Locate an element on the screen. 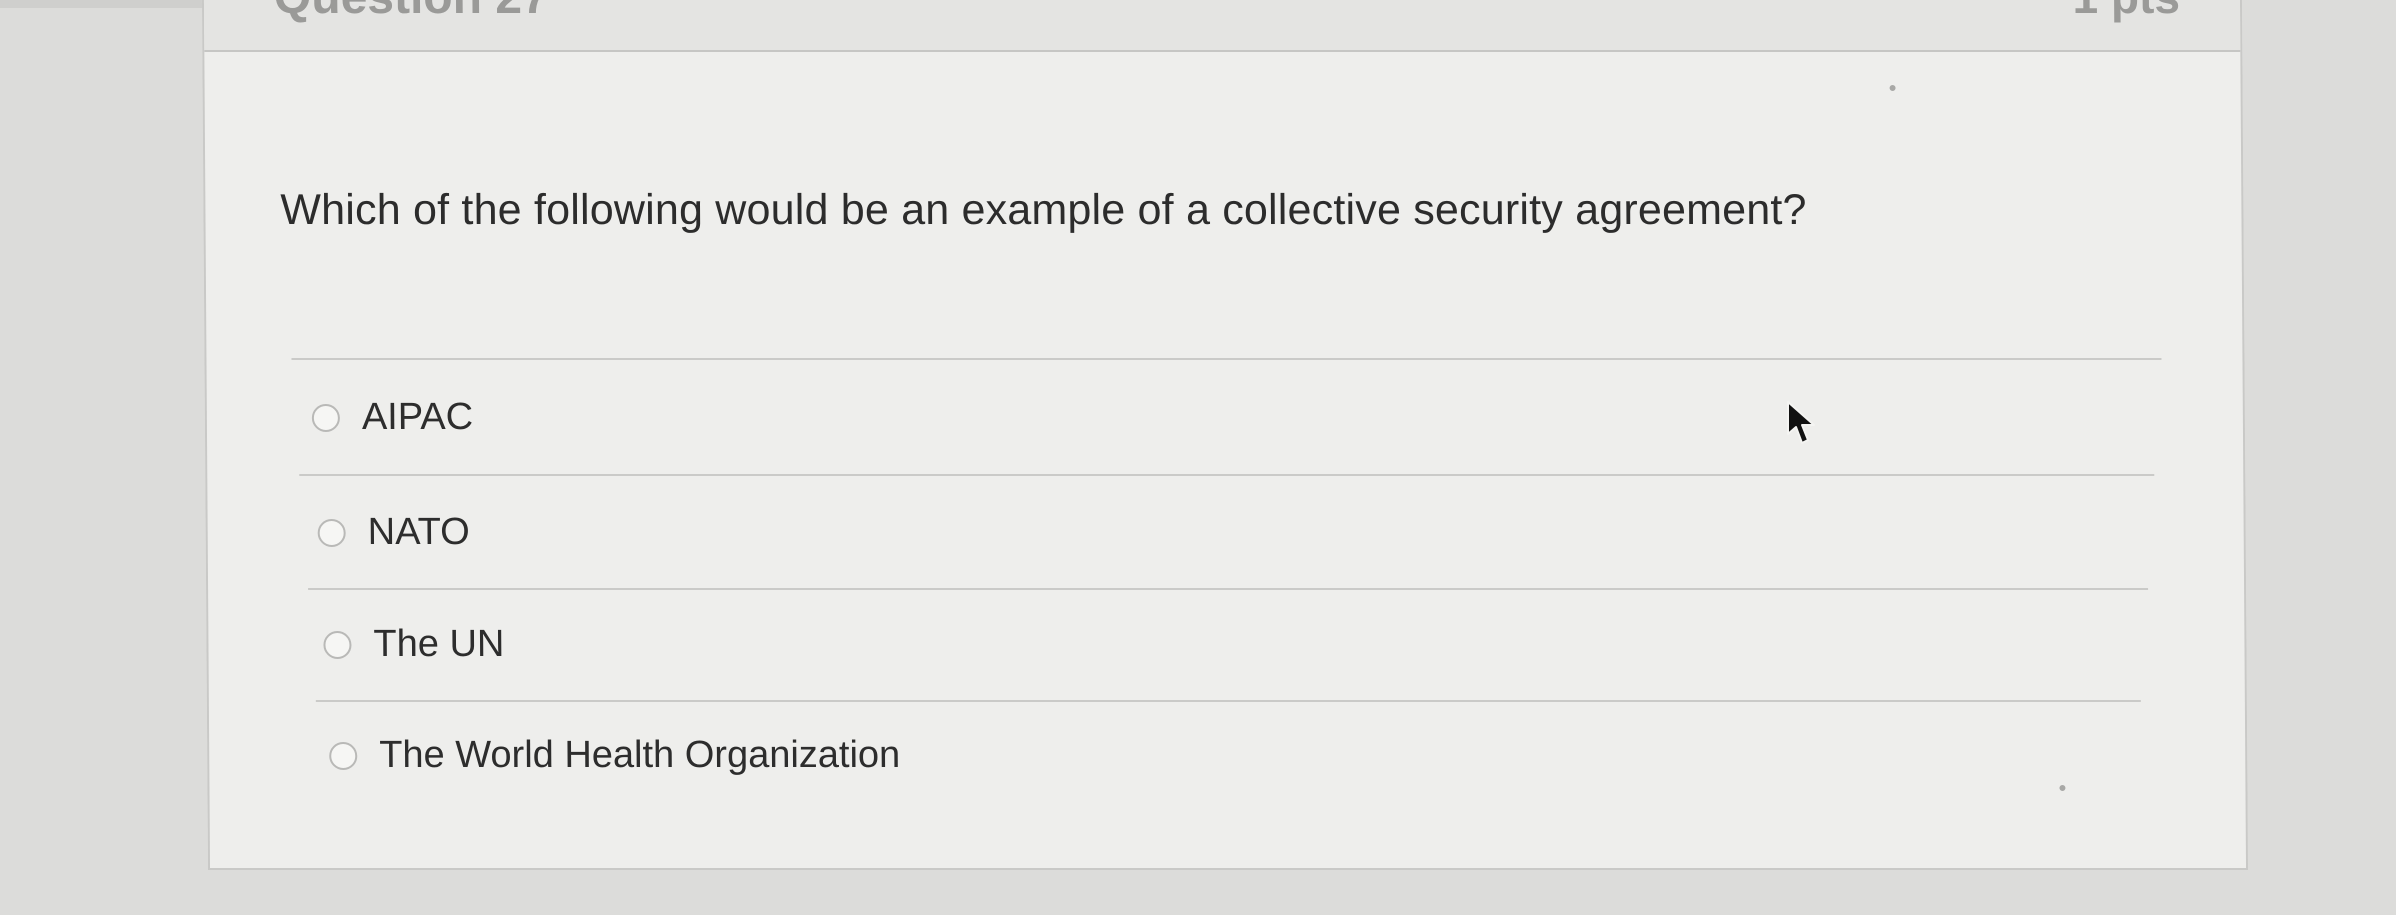 This screenshot has height=915, width=2396. answer-option-nato: NATO is located at coordinates (393, 532).